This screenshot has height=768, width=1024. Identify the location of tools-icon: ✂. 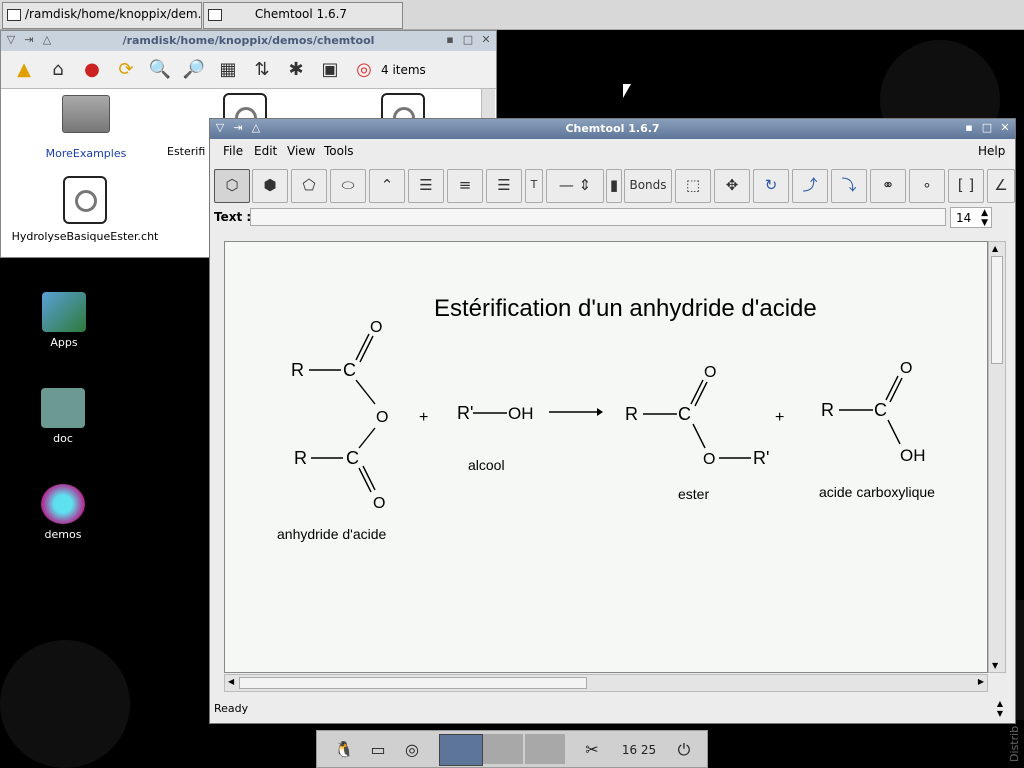
(592, 750).